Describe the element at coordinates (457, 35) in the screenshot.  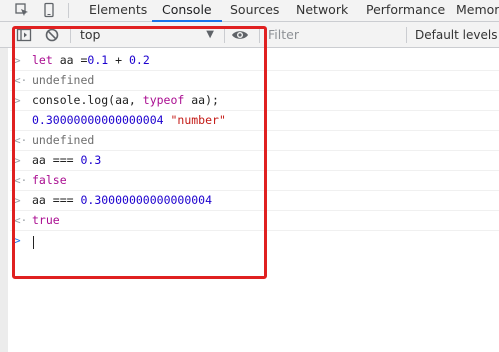
I see `log-levels-dropdown: Default levels` at that location.